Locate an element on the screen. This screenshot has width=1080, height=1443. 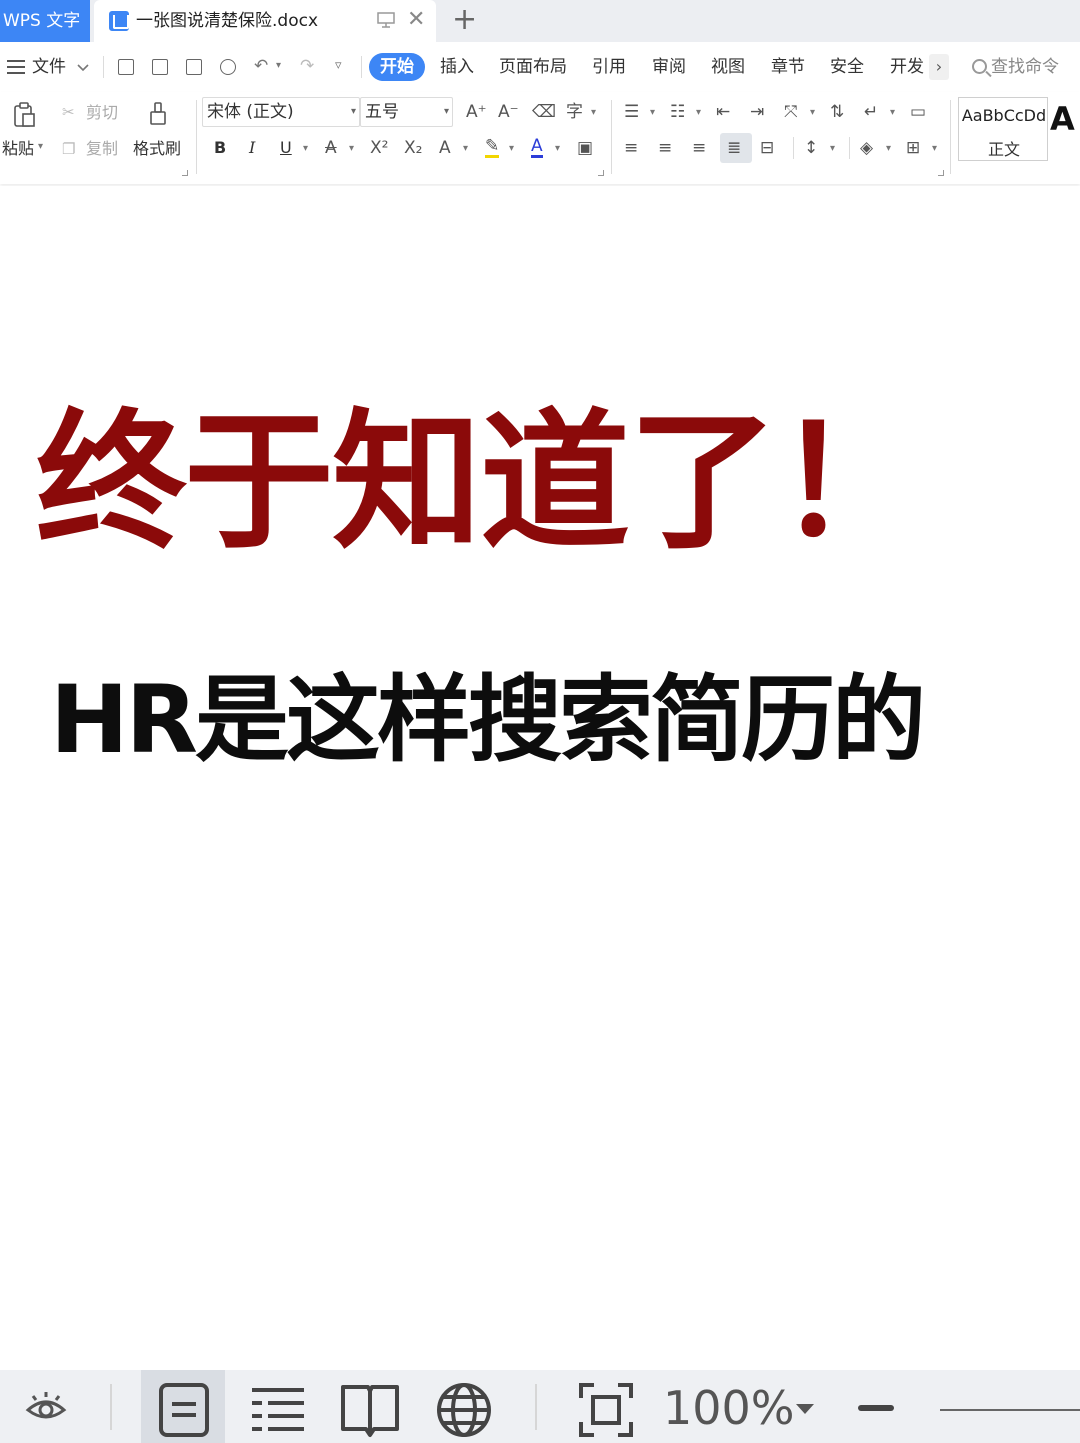
align-center-icon: ≡ is located at coordinates (665, 148).